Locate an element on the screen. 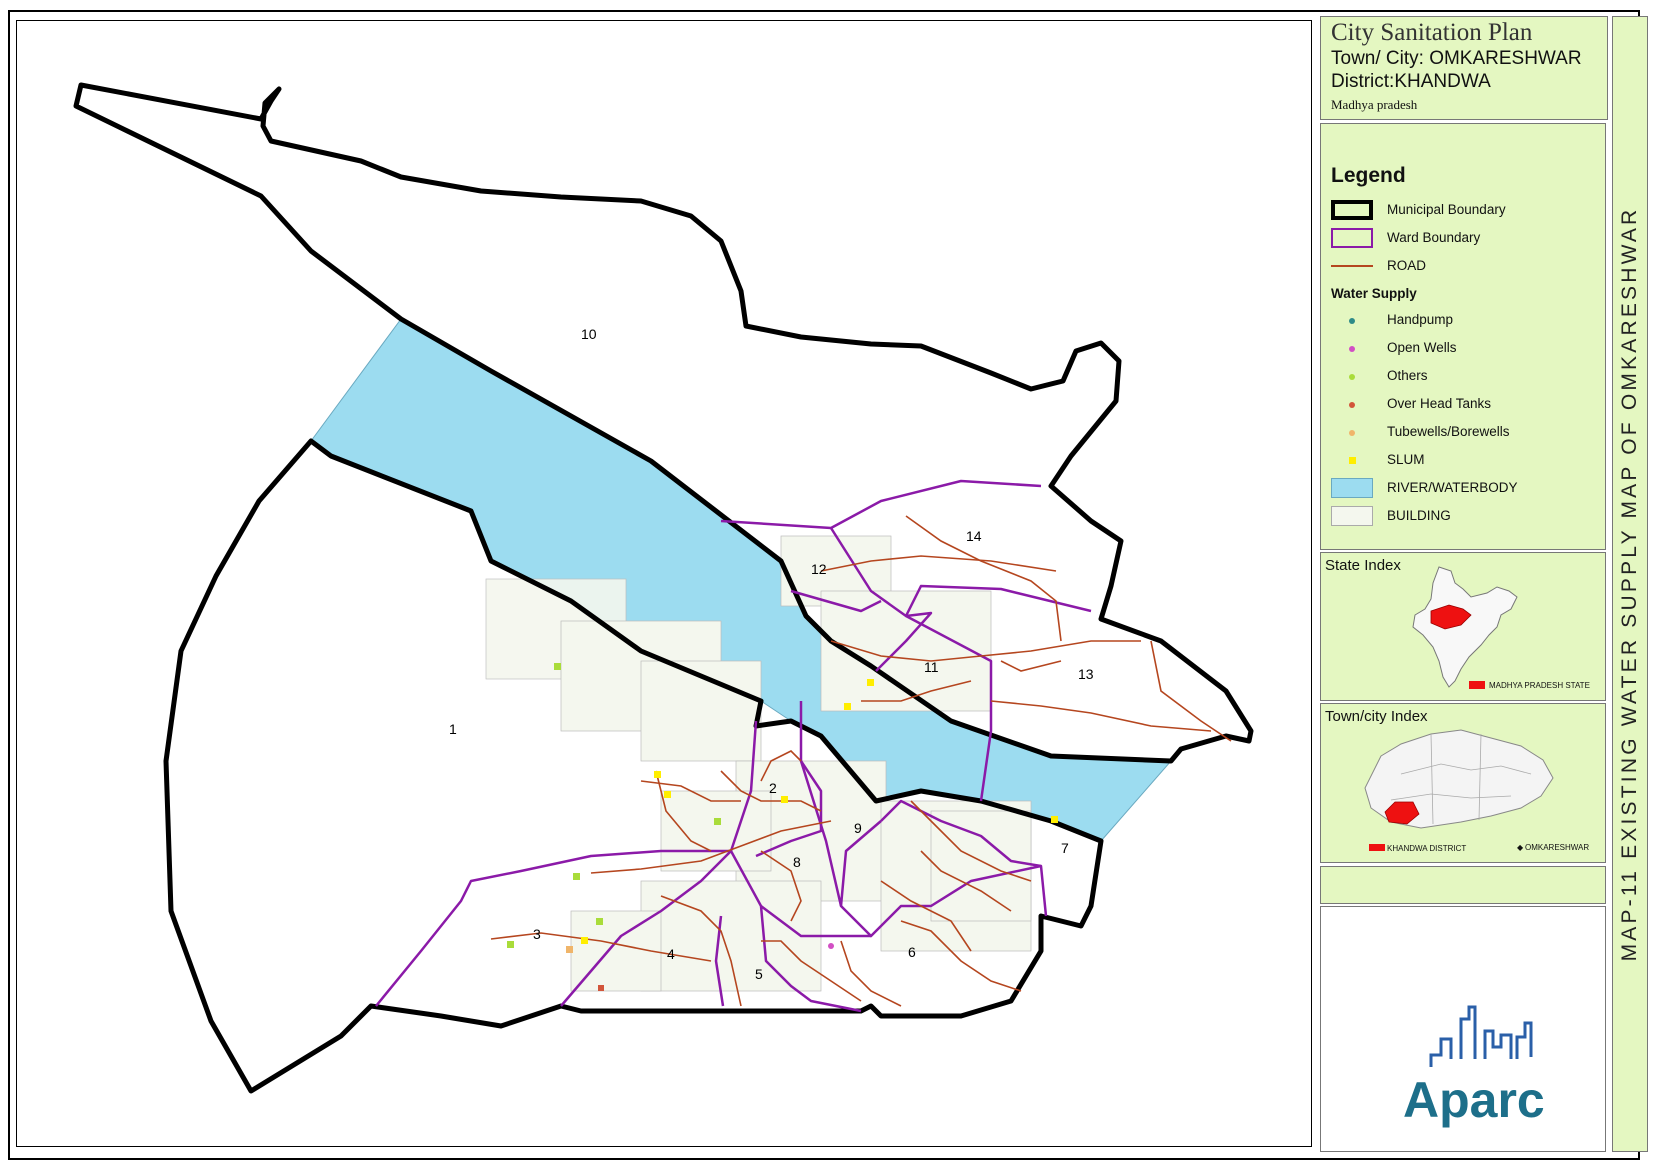 The height and width of the screenshot is (1170, 1654). legend-item-ward-boundary: Ward Boundary is located at coordinates (1466, 238).